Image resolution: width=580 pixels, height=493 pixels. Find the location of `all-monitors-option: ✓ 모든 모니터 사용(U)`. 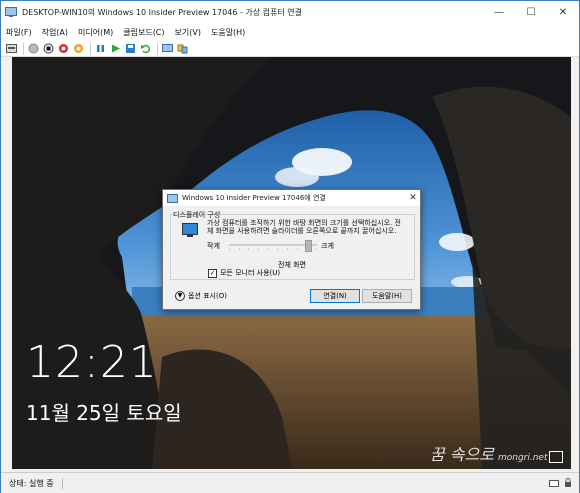

all-monitors-option: ✓ 모든 모니터 사용(U) is located at coordinates (244, 273).